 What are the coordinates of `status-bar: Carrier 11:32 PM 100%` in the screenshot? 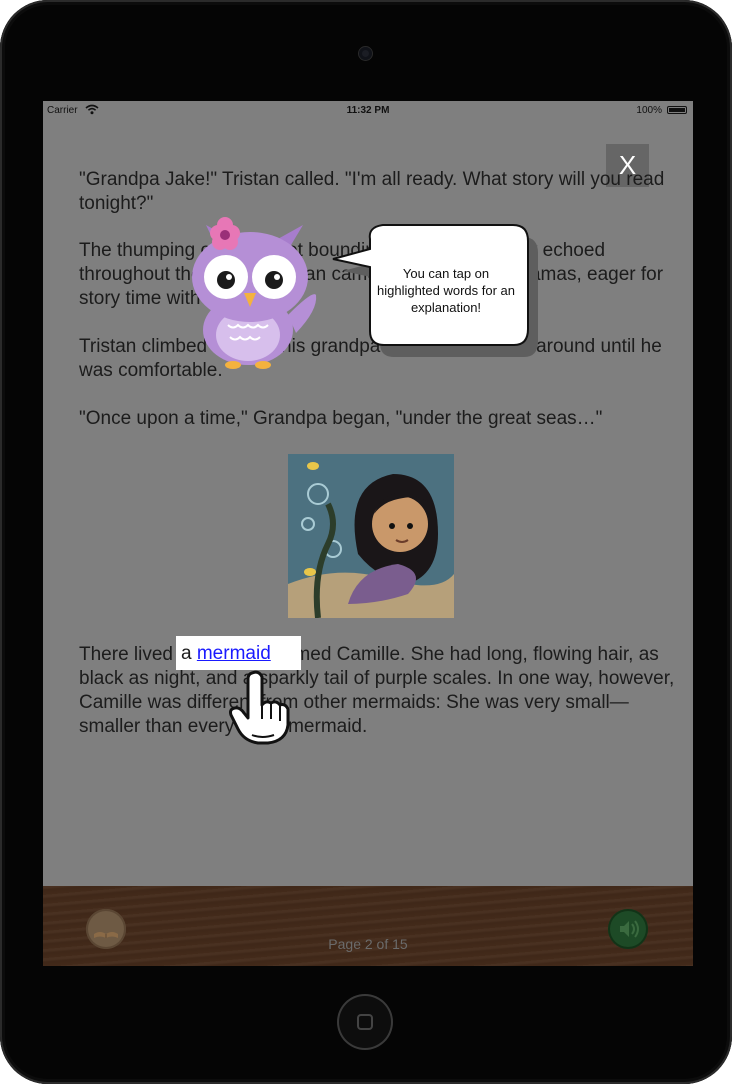 It's located at (368, 111).